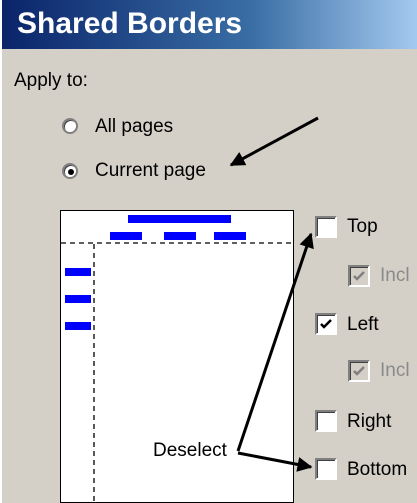 This screenshot has width=417, height=503. I want to click on deselect-annotation: Deselect, so click(190, 451).